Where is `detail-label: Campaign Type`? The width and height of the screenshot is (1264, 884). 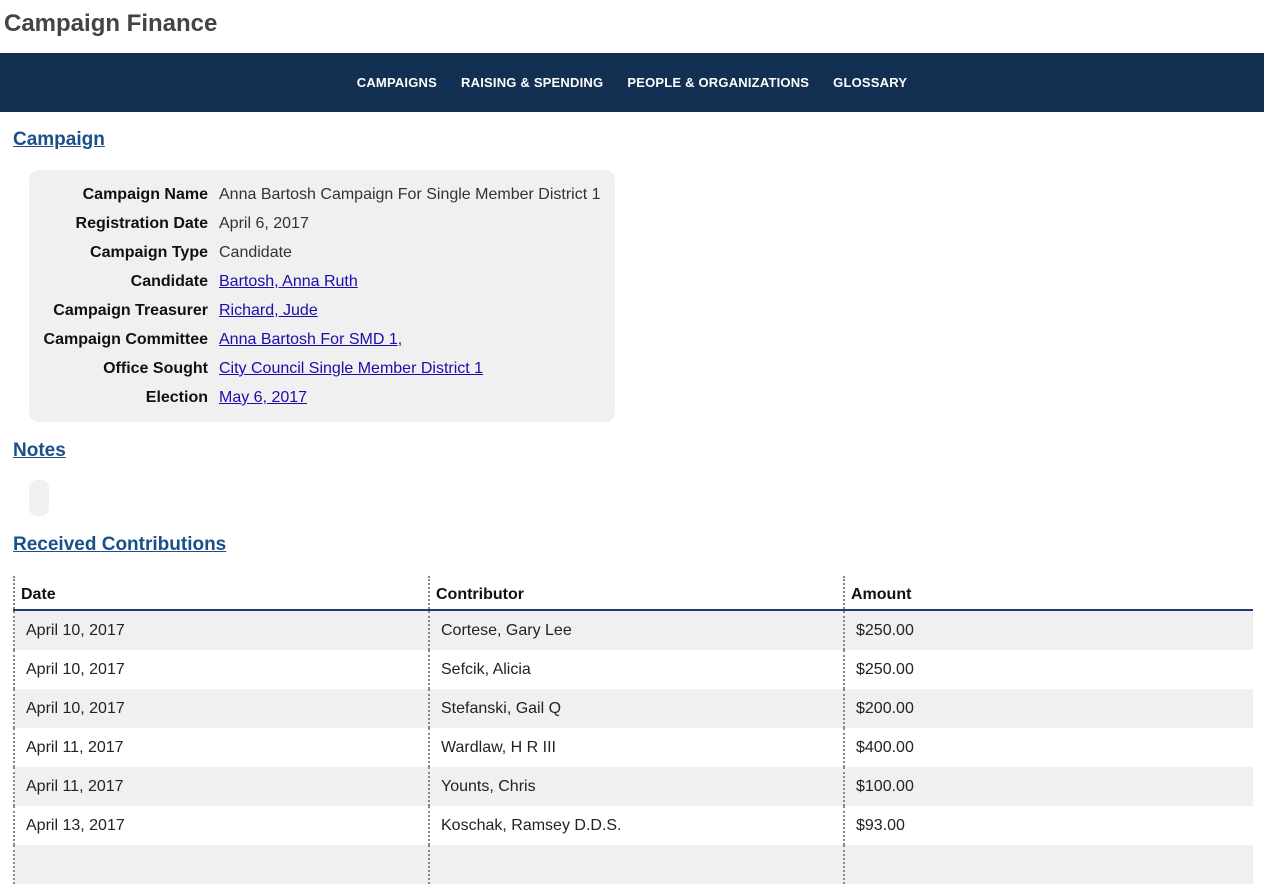 detail-label: Campaign Type is located at coordinates (149, 252).